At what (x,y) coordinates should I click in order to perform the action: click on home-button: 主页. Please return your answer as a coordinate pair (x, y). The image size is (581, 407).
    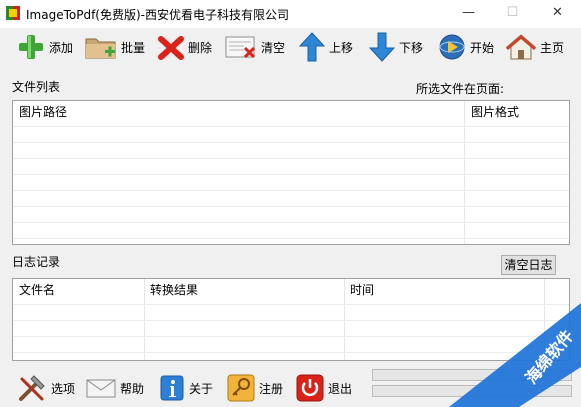
    Looking at the image, I should click on (534, 47).